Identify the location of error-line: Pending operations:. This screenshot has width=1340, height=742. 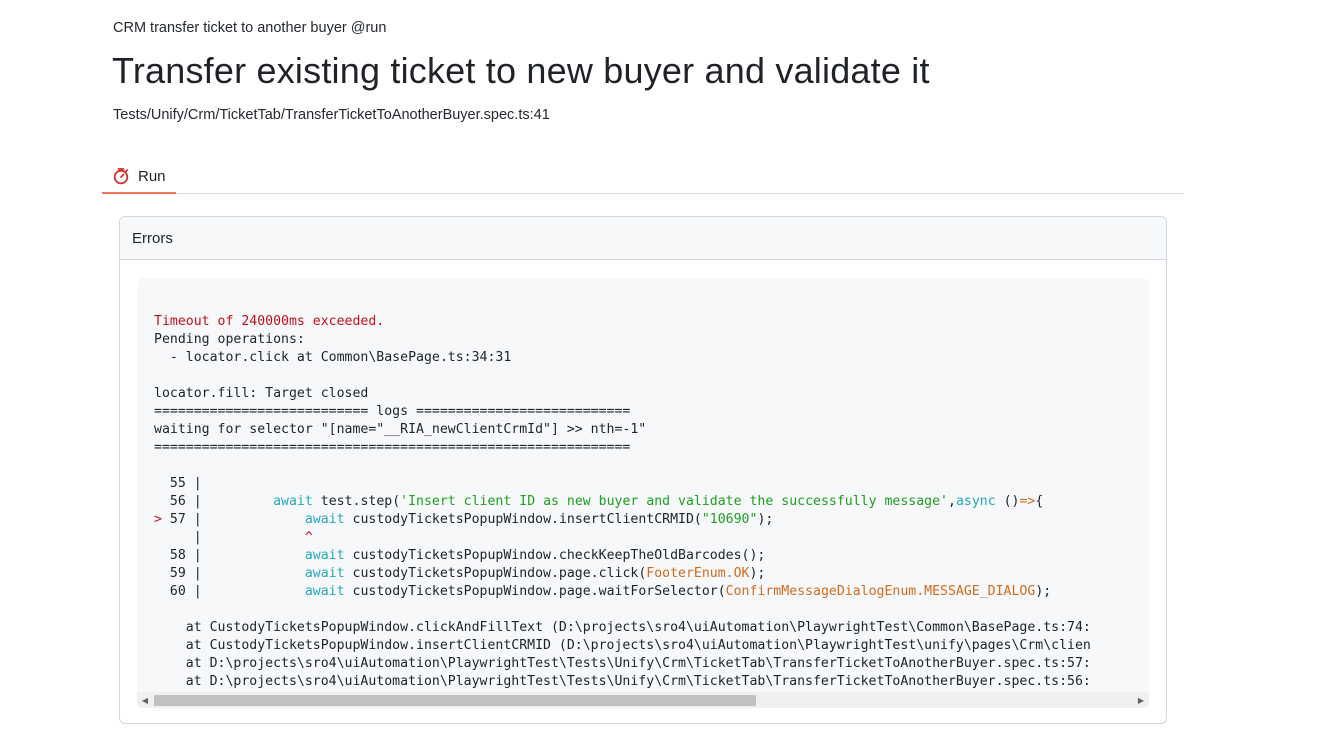
(229, 339).